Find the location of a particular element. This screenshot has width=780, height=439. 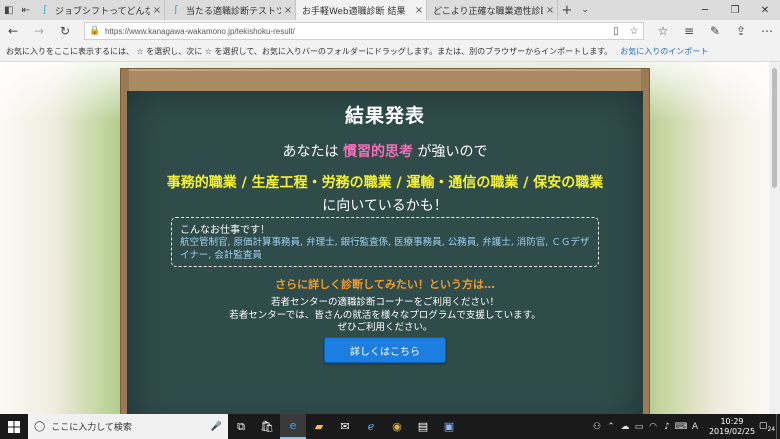

start-button is located at coordinates (14, 426).